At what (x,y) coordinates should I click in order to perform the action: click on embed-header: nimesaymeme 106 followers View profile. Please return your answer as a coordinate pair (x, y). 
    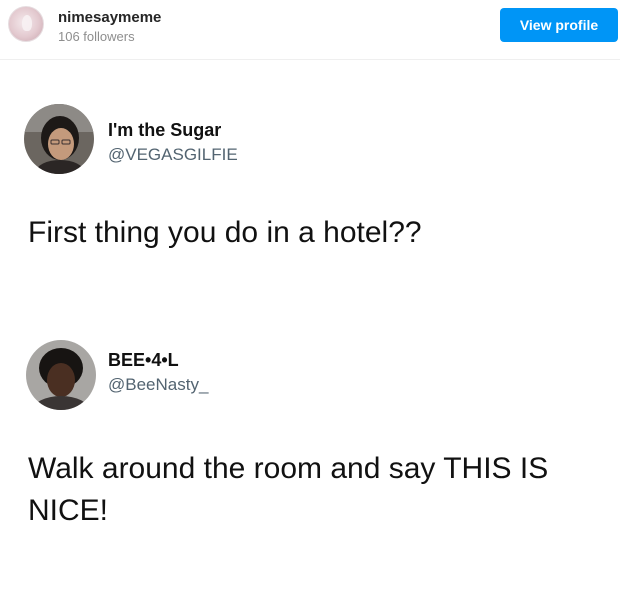
    Looking at the image, I should click on (310, 30).